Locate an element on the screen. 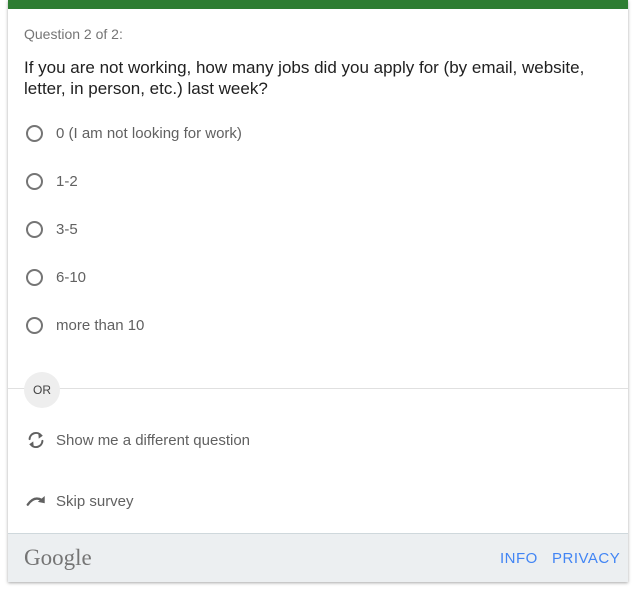 This screenshot has height=592, width=635. option-3: 6-10 is located at coordinates (224, 277).